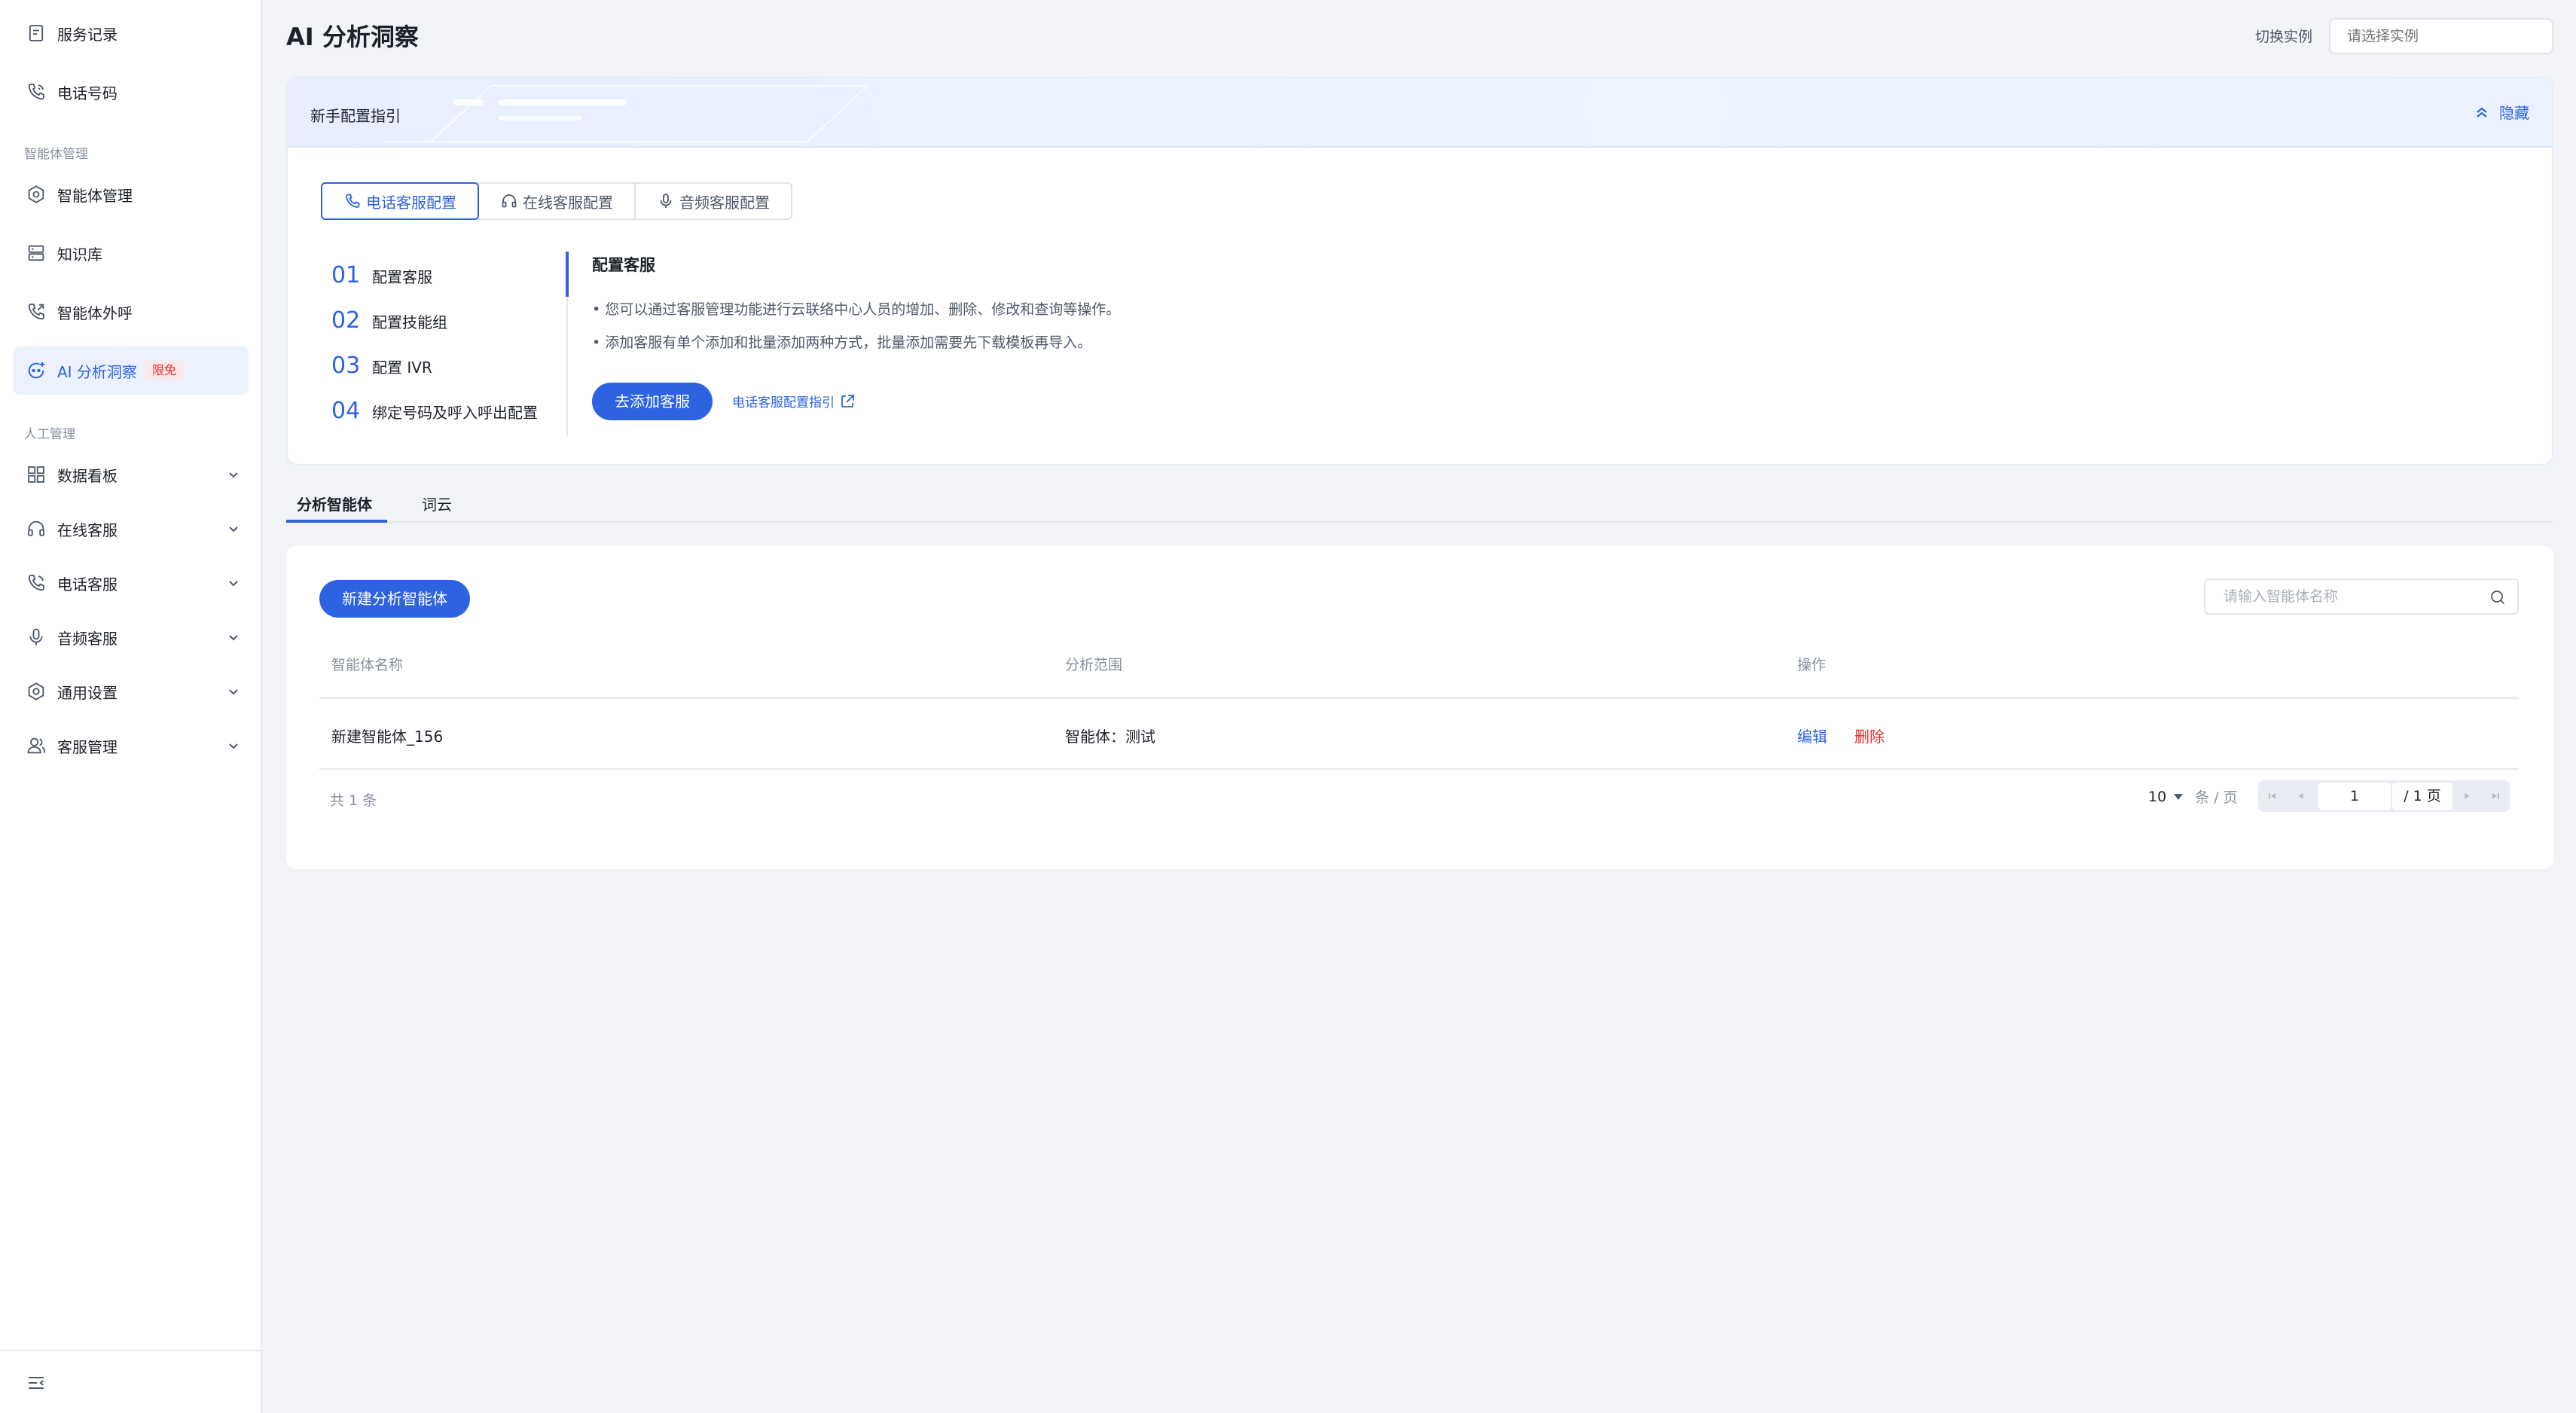 This screenshot has height=1413, width=2576. I want to click on pagination: / 1 页, so click(2384, 796).